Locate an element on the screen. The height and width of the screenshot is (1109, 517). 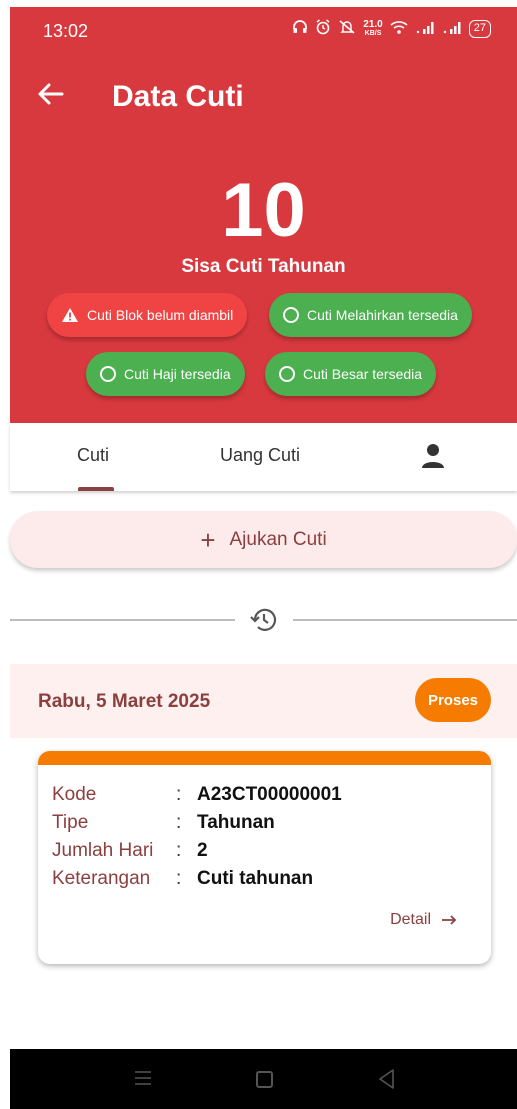
warning-icon is located at coordinates (70, 315).